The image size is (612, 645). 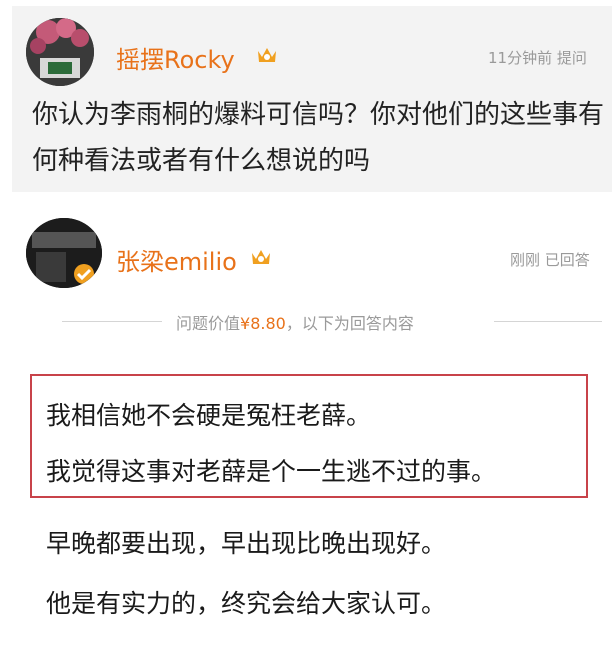 I want to click on answer-line: 我相信她不会硬是冤枉老薛。, so click(x=209, y=415).